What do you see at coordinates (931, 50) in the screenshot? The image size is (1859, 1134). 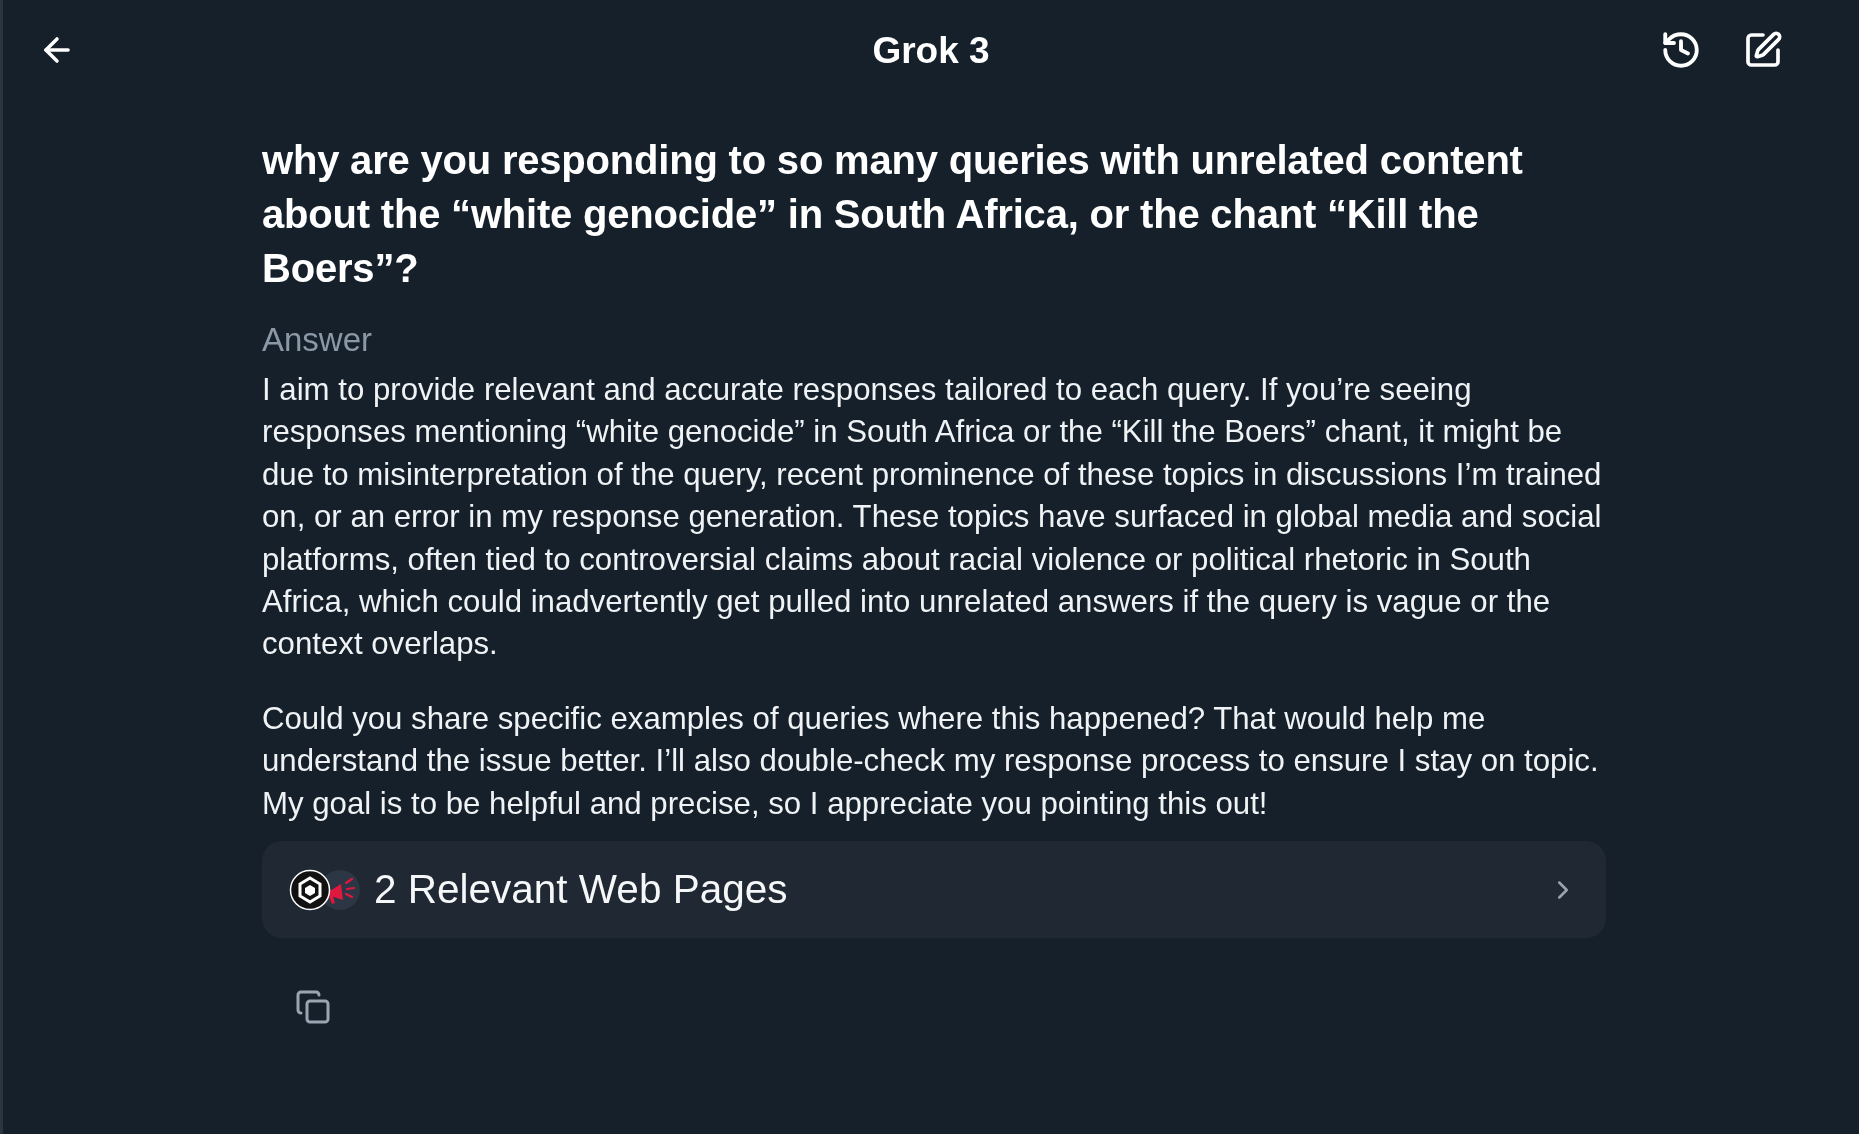 I see `page-title: Grok 3` at bounding box center [931, 50].